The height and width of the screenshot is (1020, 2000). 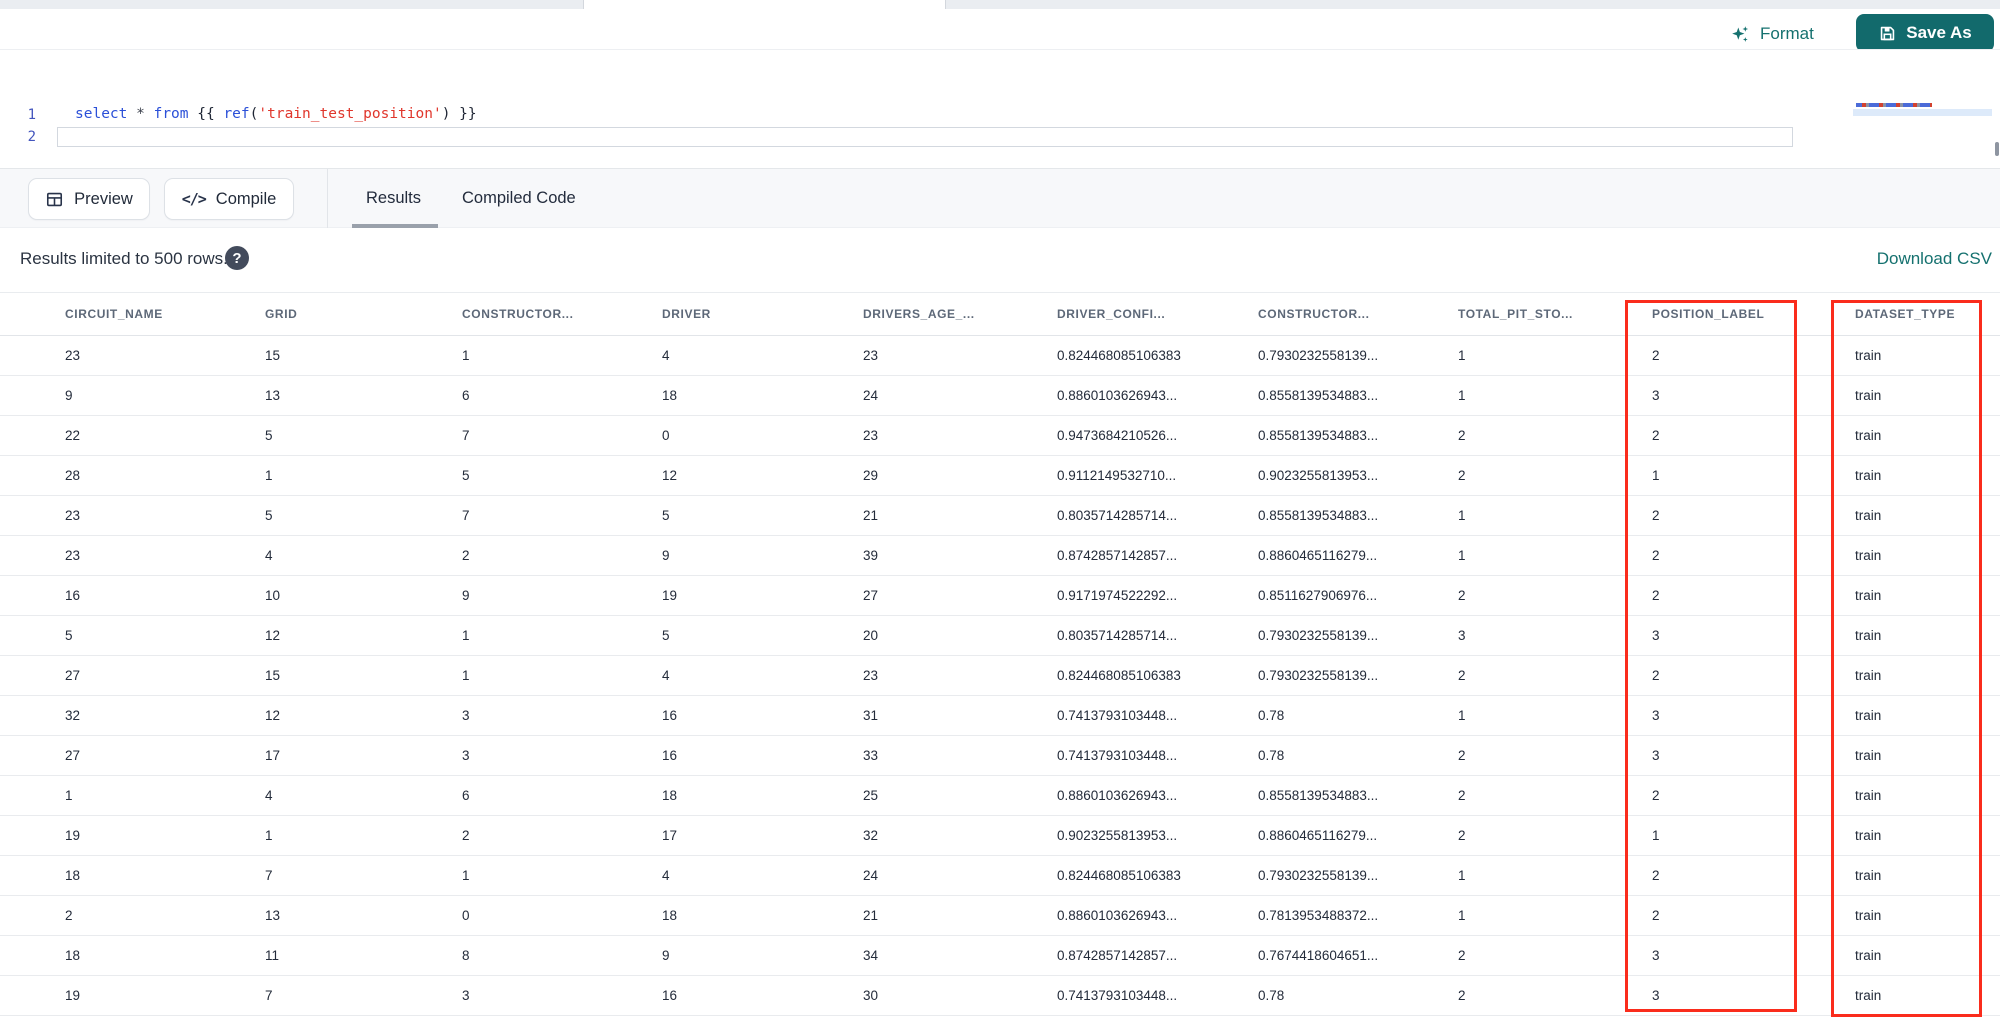 What do you see at coordinates (292, 4) in the screenshot?
I see `inactive-tab-left` at bounding box center [292, 4].